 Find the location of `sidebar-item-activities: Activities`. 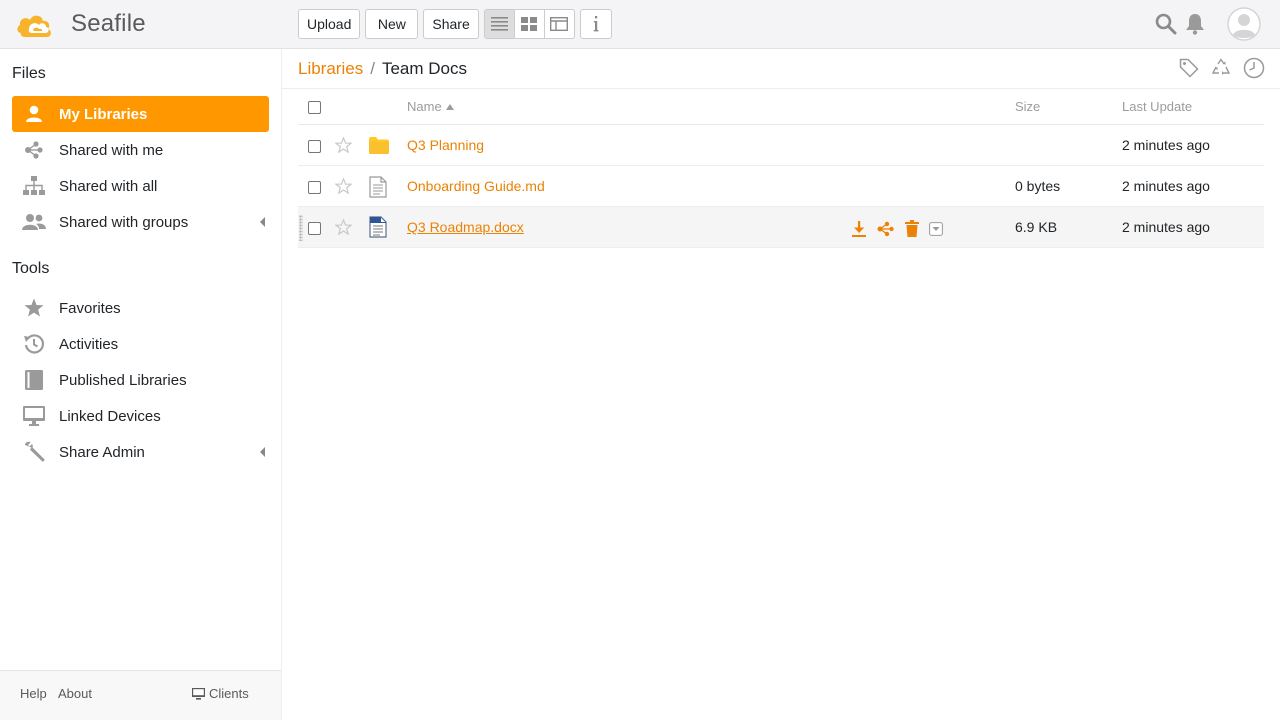

sidebar-item-activities: Activities is located at coordinates (140, 344).